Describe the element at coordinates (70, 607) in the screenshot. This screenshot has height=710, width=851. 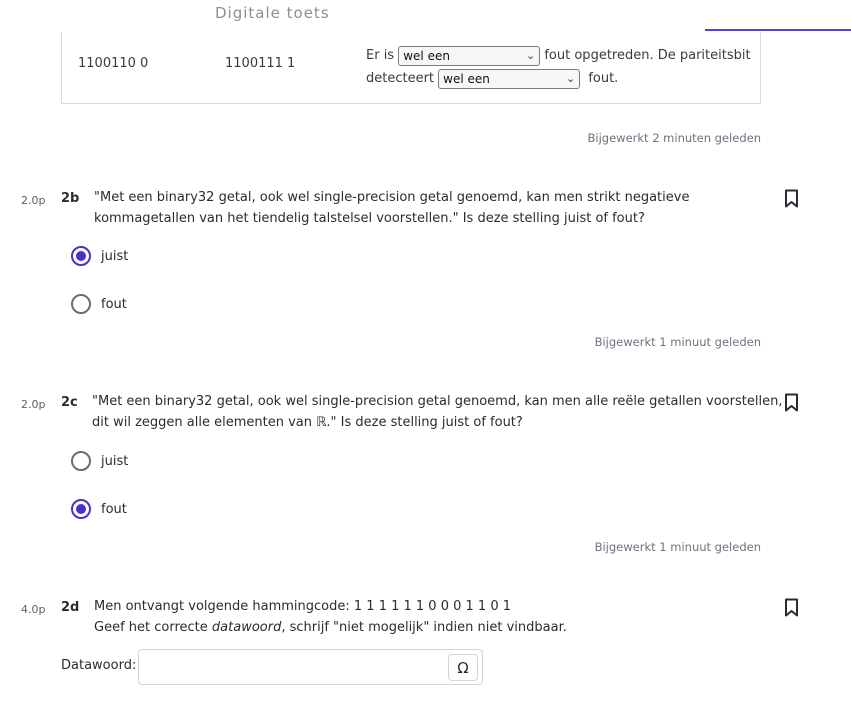
I see `question-number: 2d` at that location.